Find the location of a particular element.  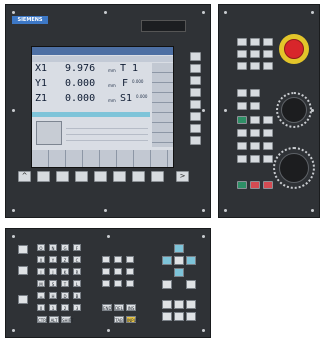

key-r: R is located at coordinates (77, 271).